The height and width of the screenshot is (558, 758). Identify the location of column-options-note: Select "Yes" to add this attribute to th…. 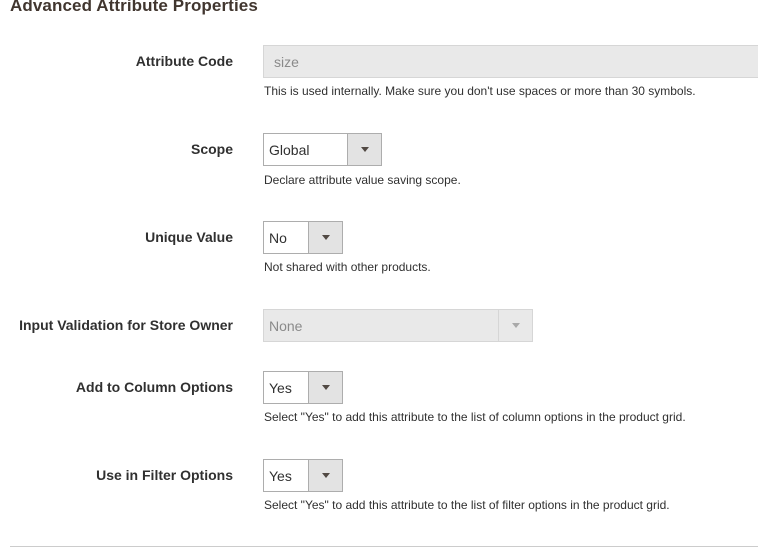
(475, 417).